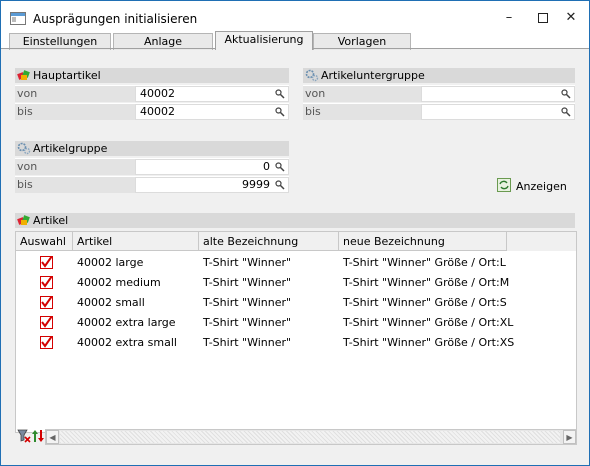 The image size is (590, 466). Describe the element at coordinates (429, 342) in the screenshot. I see `cell-neue-bezeichnung: T-Shirt "Winner" Größe / Ort:XS` at that location.